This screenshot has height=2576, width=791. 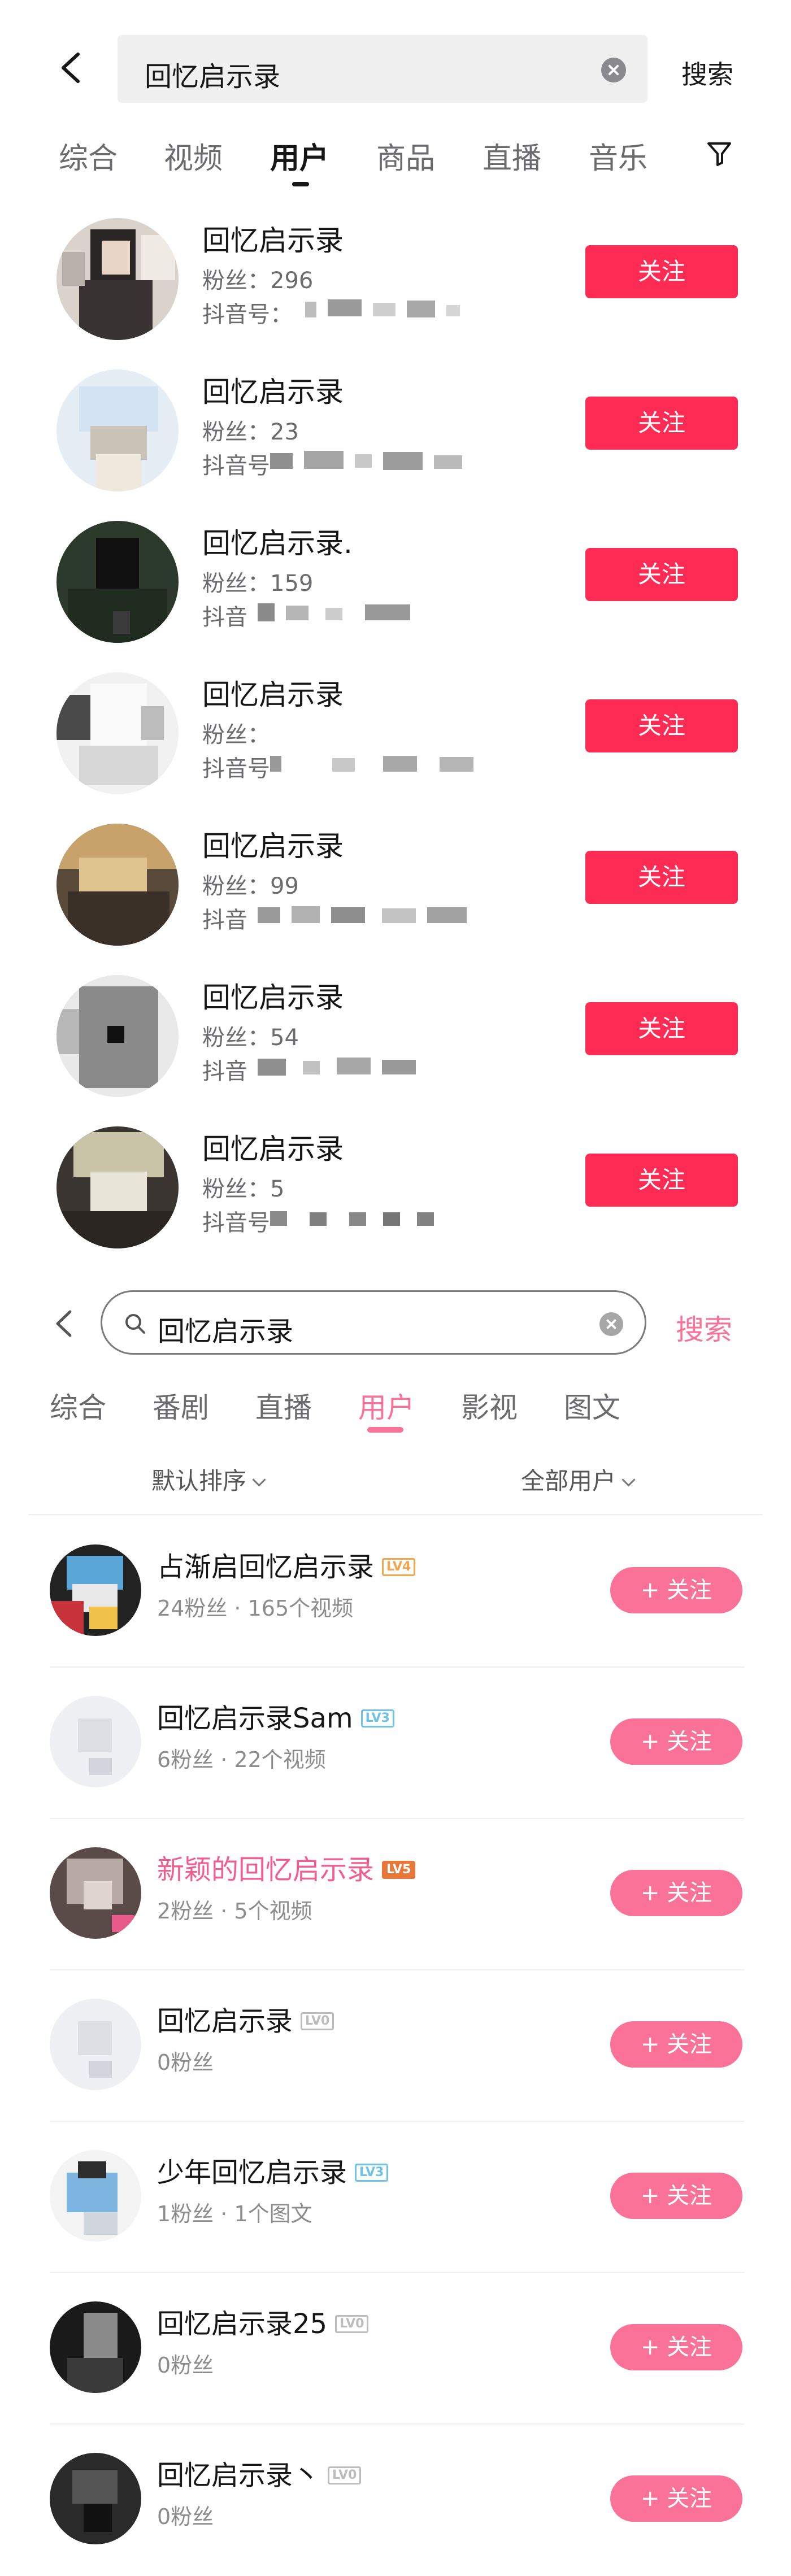 I want to click on user-name: 回忆启示录丶 LV0, so click(x=259, y=2472).